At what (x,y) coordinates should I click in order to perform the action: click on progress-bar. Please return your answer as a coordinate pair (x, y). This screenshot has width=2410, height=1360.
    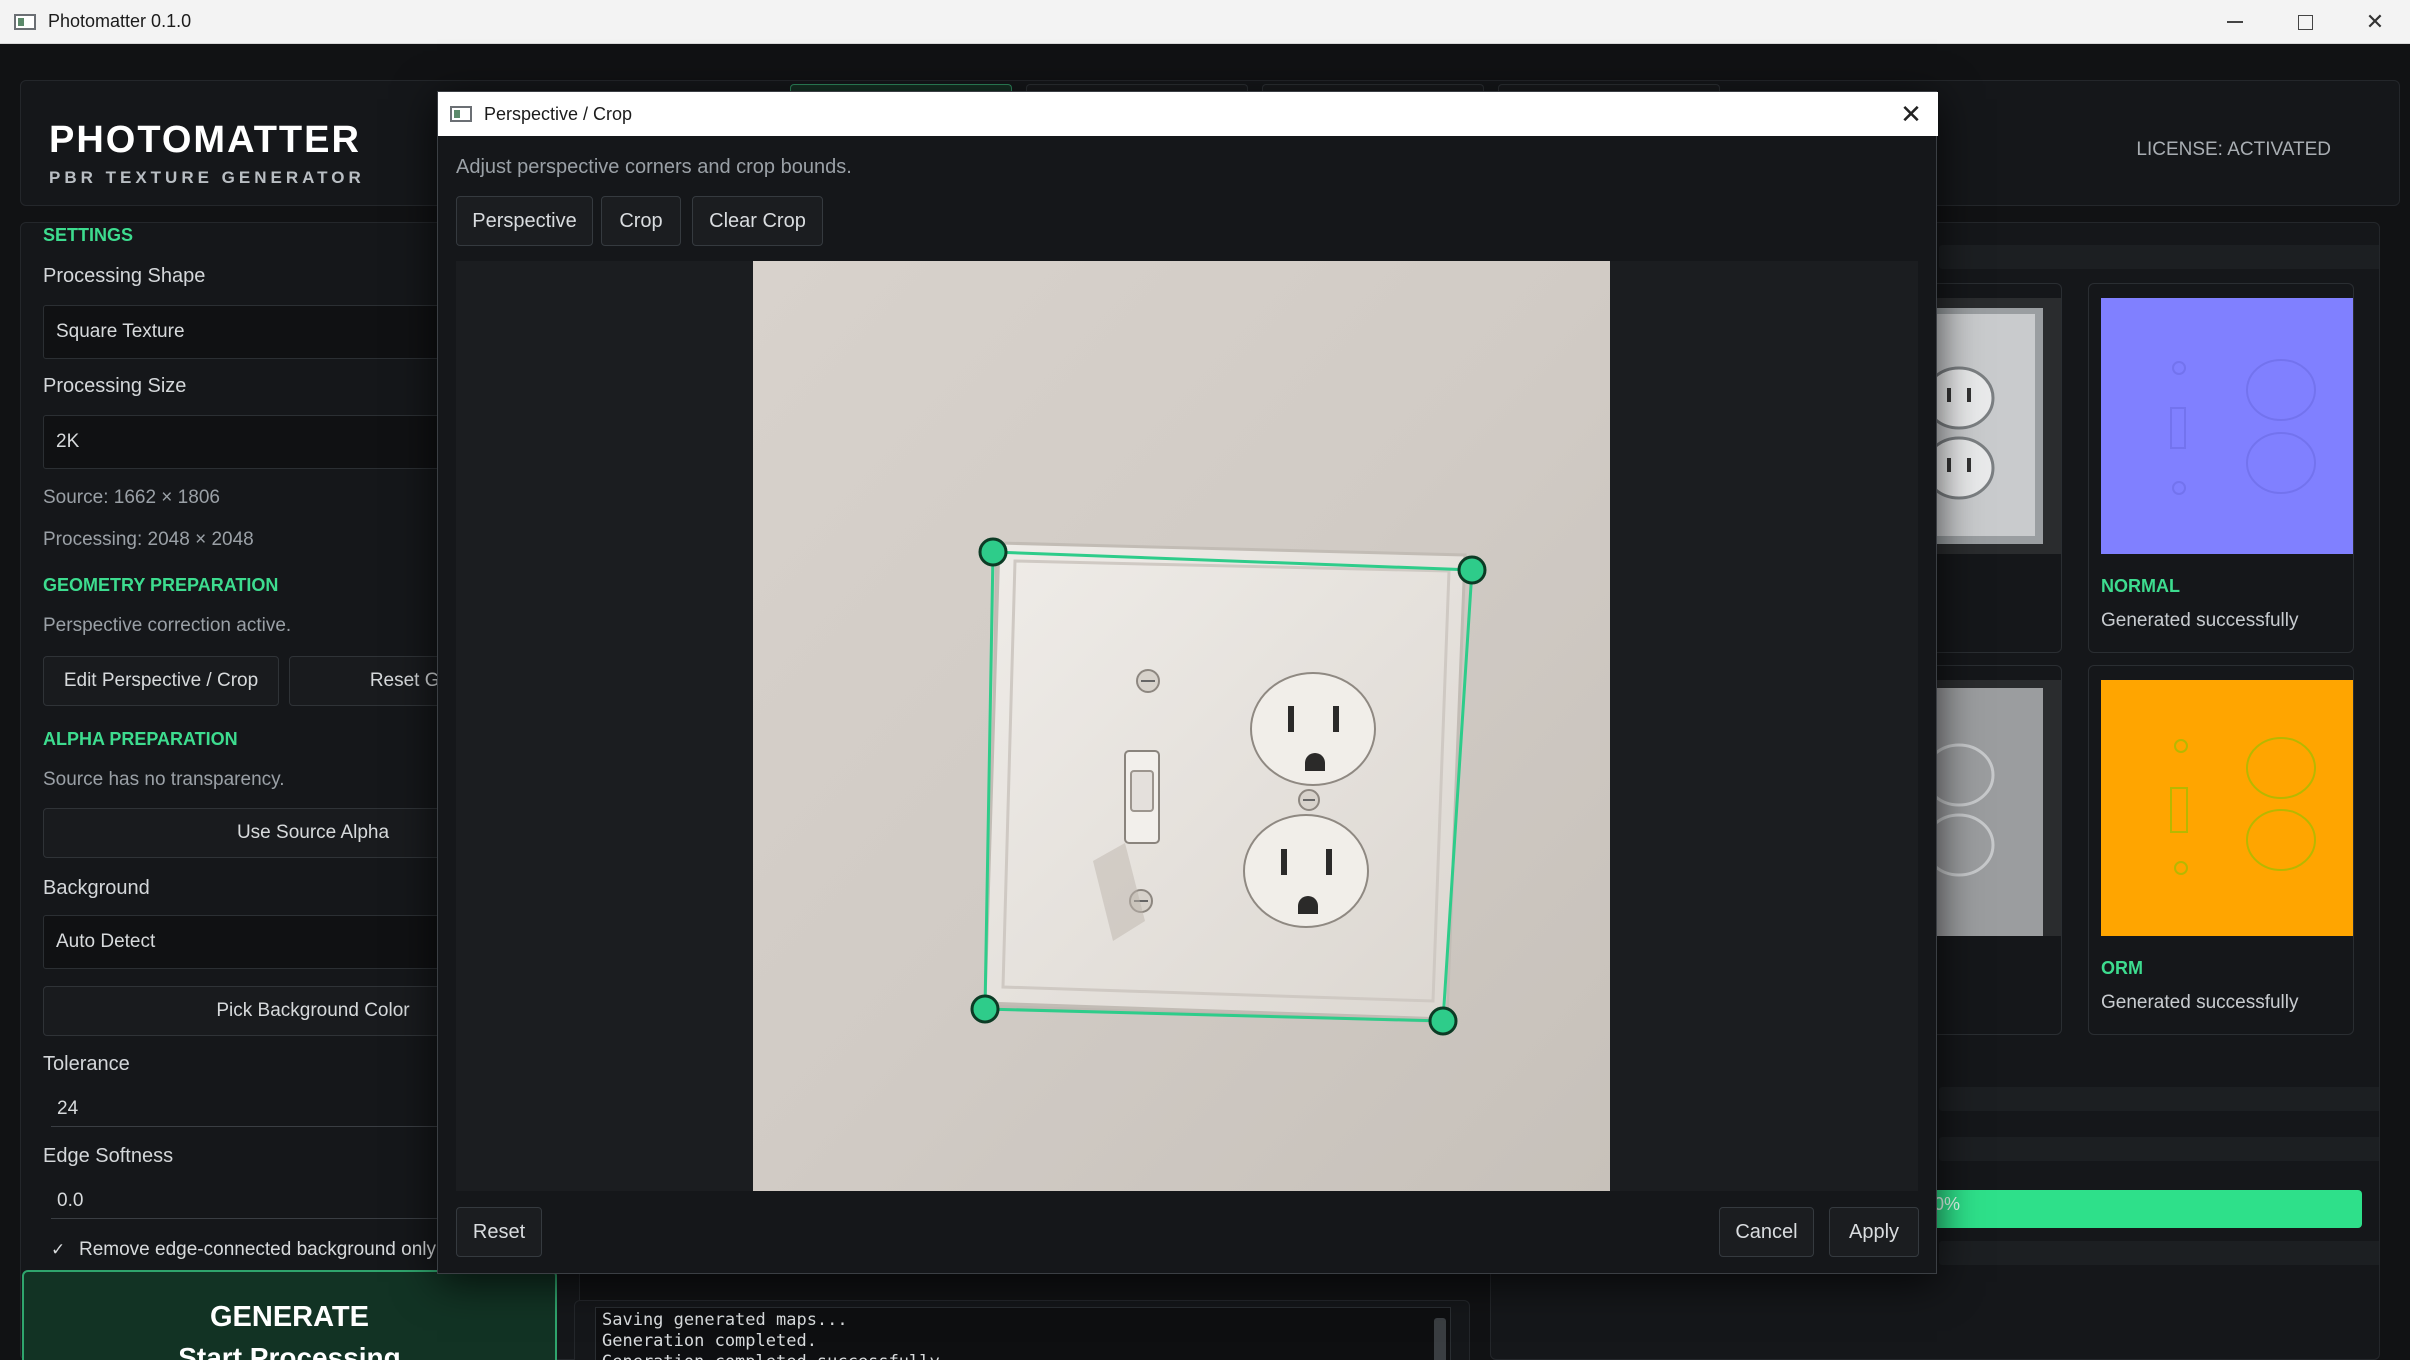
    Looking at the image, I should click on (2147, 1209).